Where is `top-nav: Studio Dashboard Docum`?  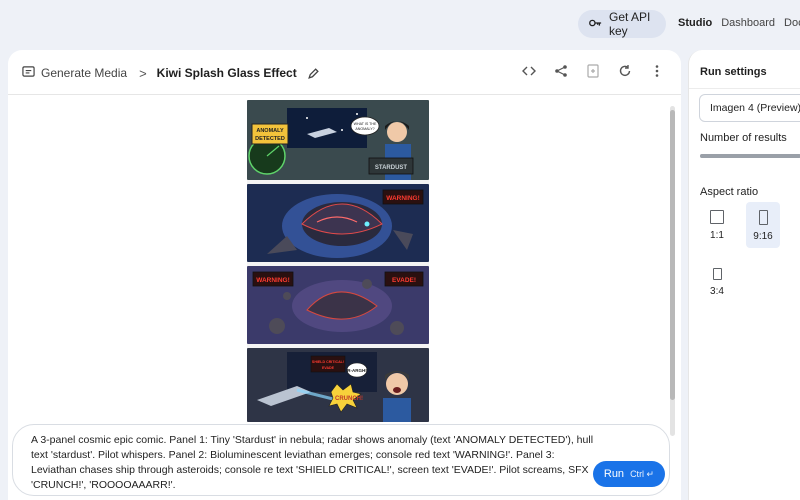 top-nav: Studio Dashboard Docum is located at coordinates (739, 23).